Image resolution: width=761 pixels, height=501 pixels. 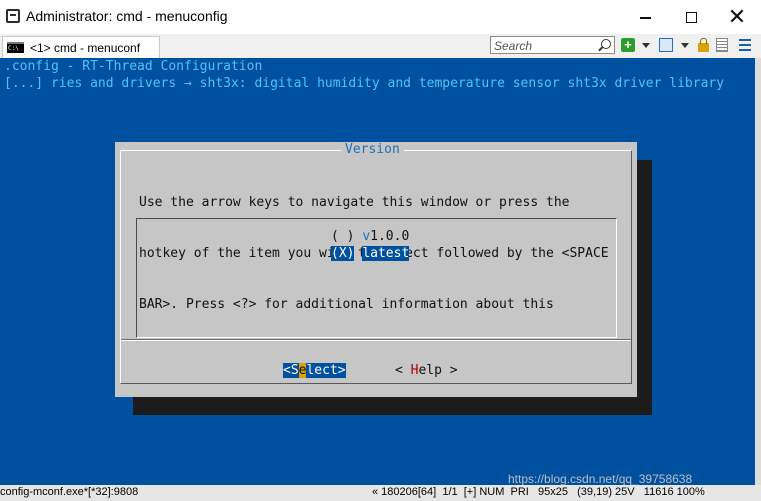 I want to click on window-title: Administrator: cmd - menuconfig, so click(x=127, y=16).